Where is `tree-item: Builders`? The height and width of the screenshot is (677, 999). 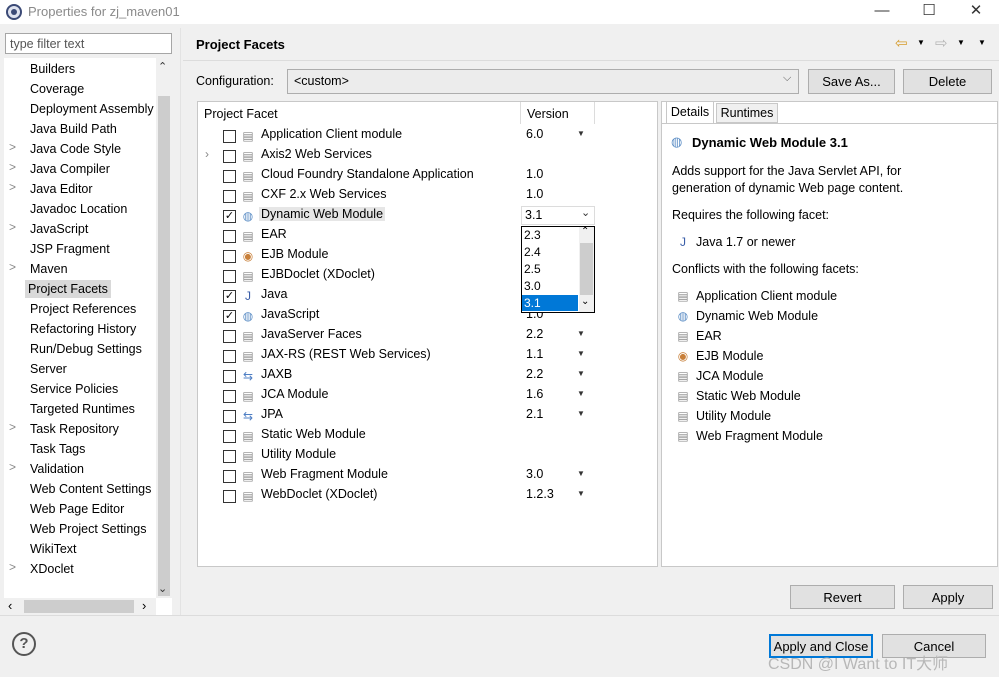 tree-item: Builders is located at coordinates (52, 69).